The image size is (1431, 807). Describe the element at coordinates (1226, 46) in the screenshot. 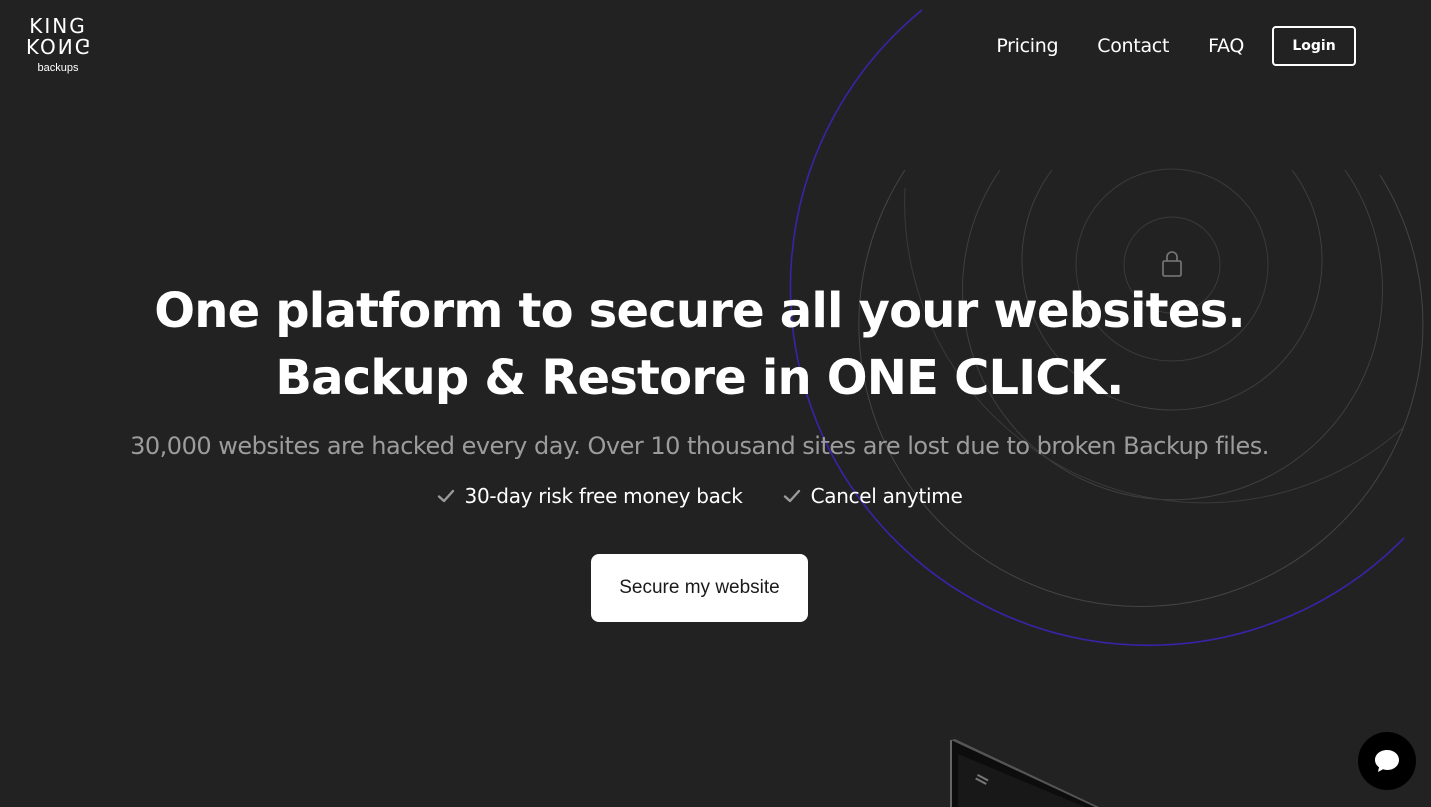

I see `nav-link-faq: FAQ` at that location.